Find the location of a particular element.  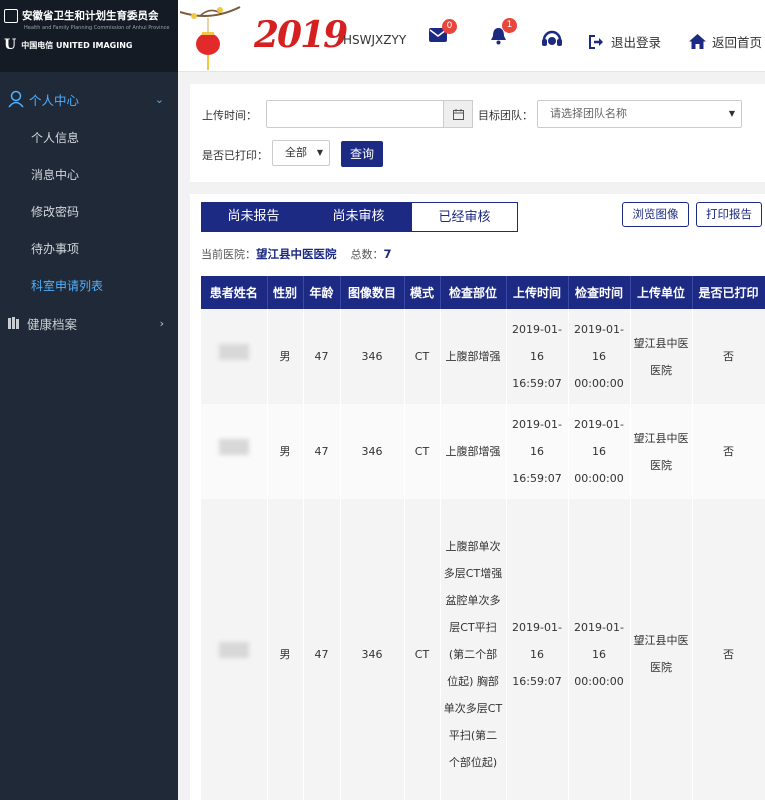

sidebar-item-change-password: 修改密码 is located at coordinates (89, 212).